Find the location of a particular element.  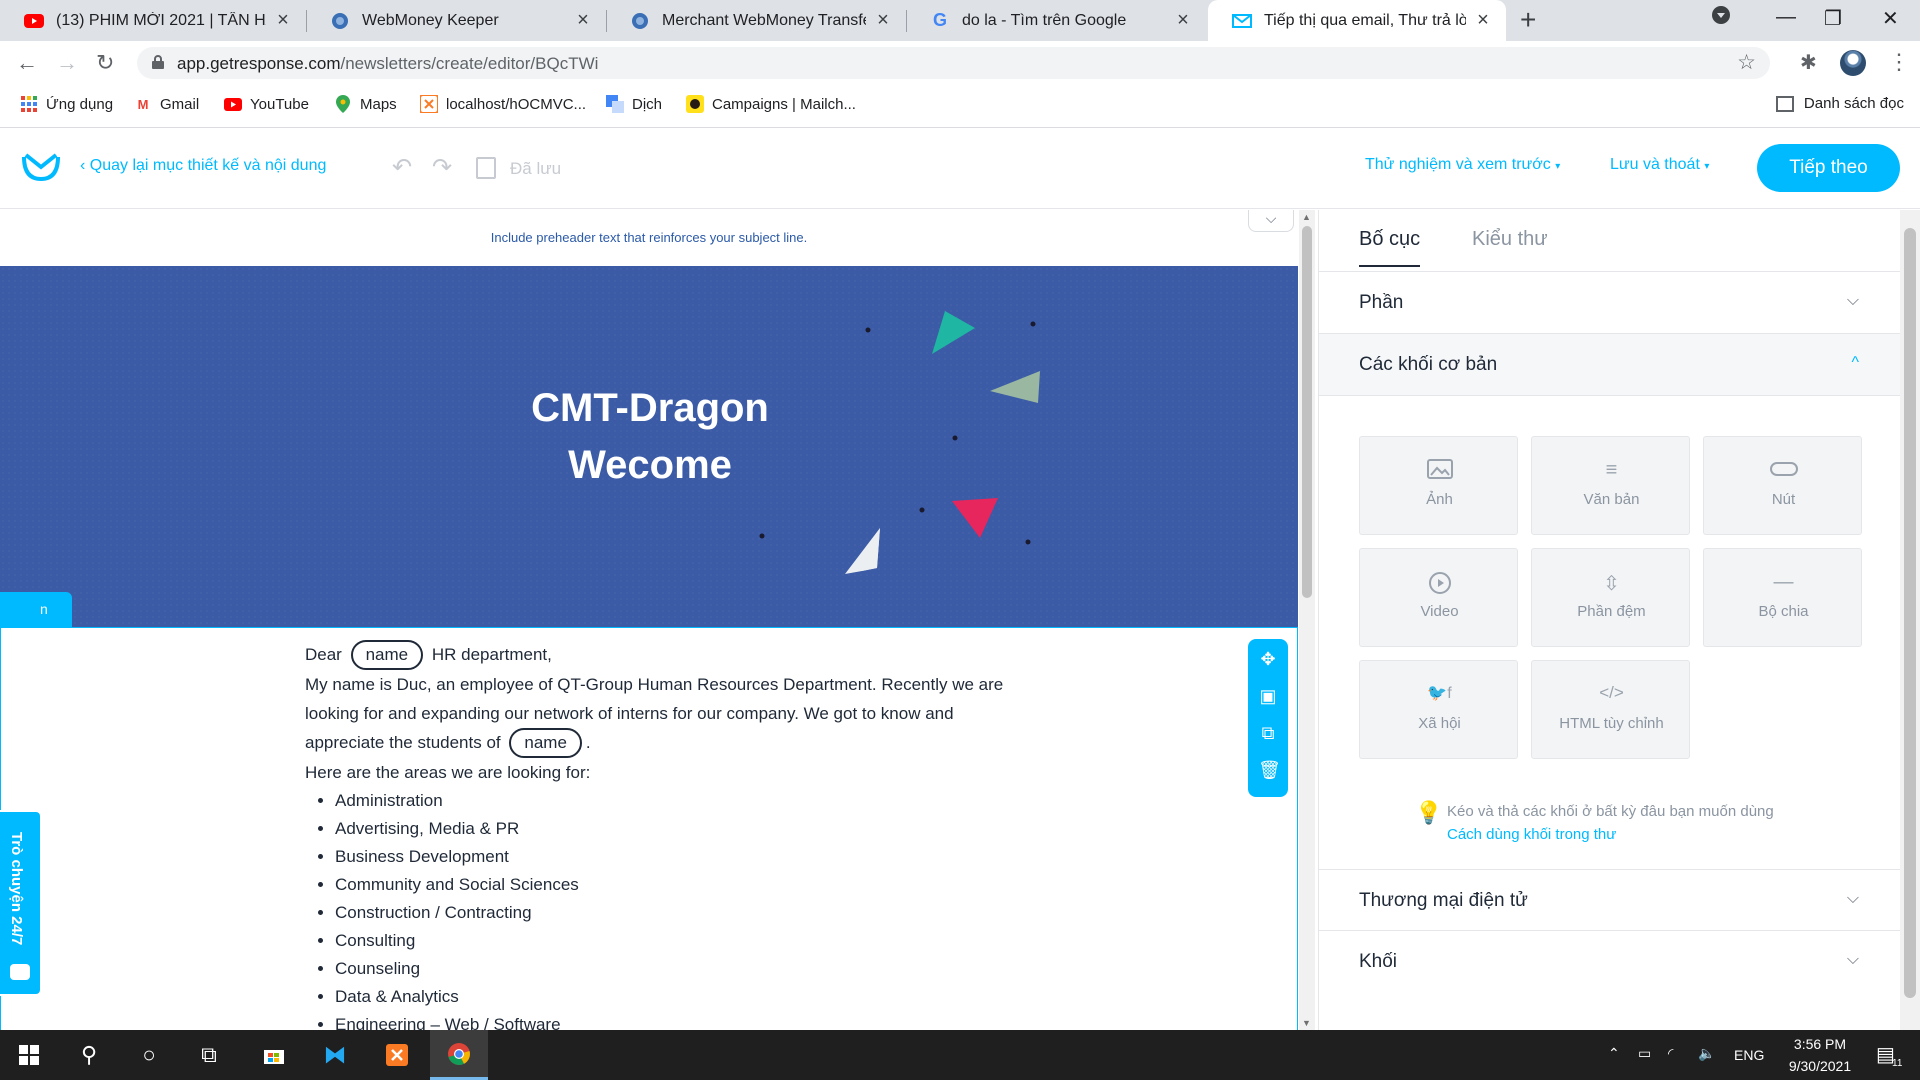

move-icon: ✥ is located at coordinates (1268, 659).